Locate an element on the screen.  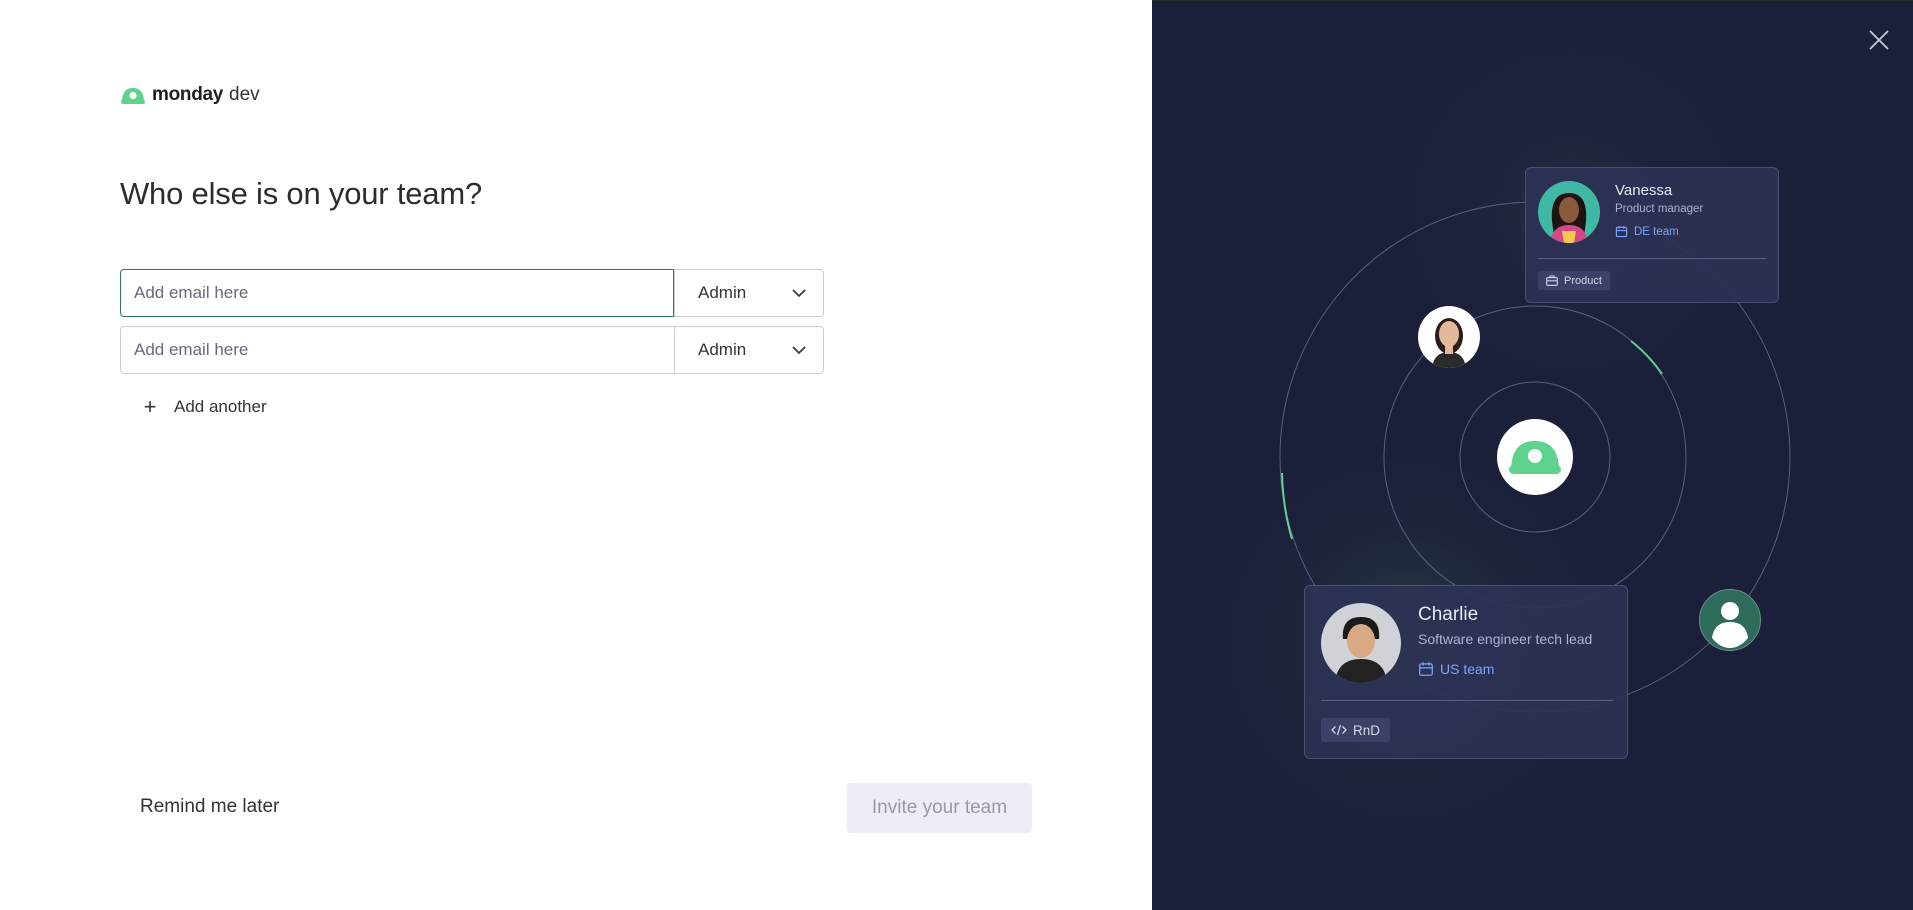
card-team: DE team is located at coordinates (1647, 231).